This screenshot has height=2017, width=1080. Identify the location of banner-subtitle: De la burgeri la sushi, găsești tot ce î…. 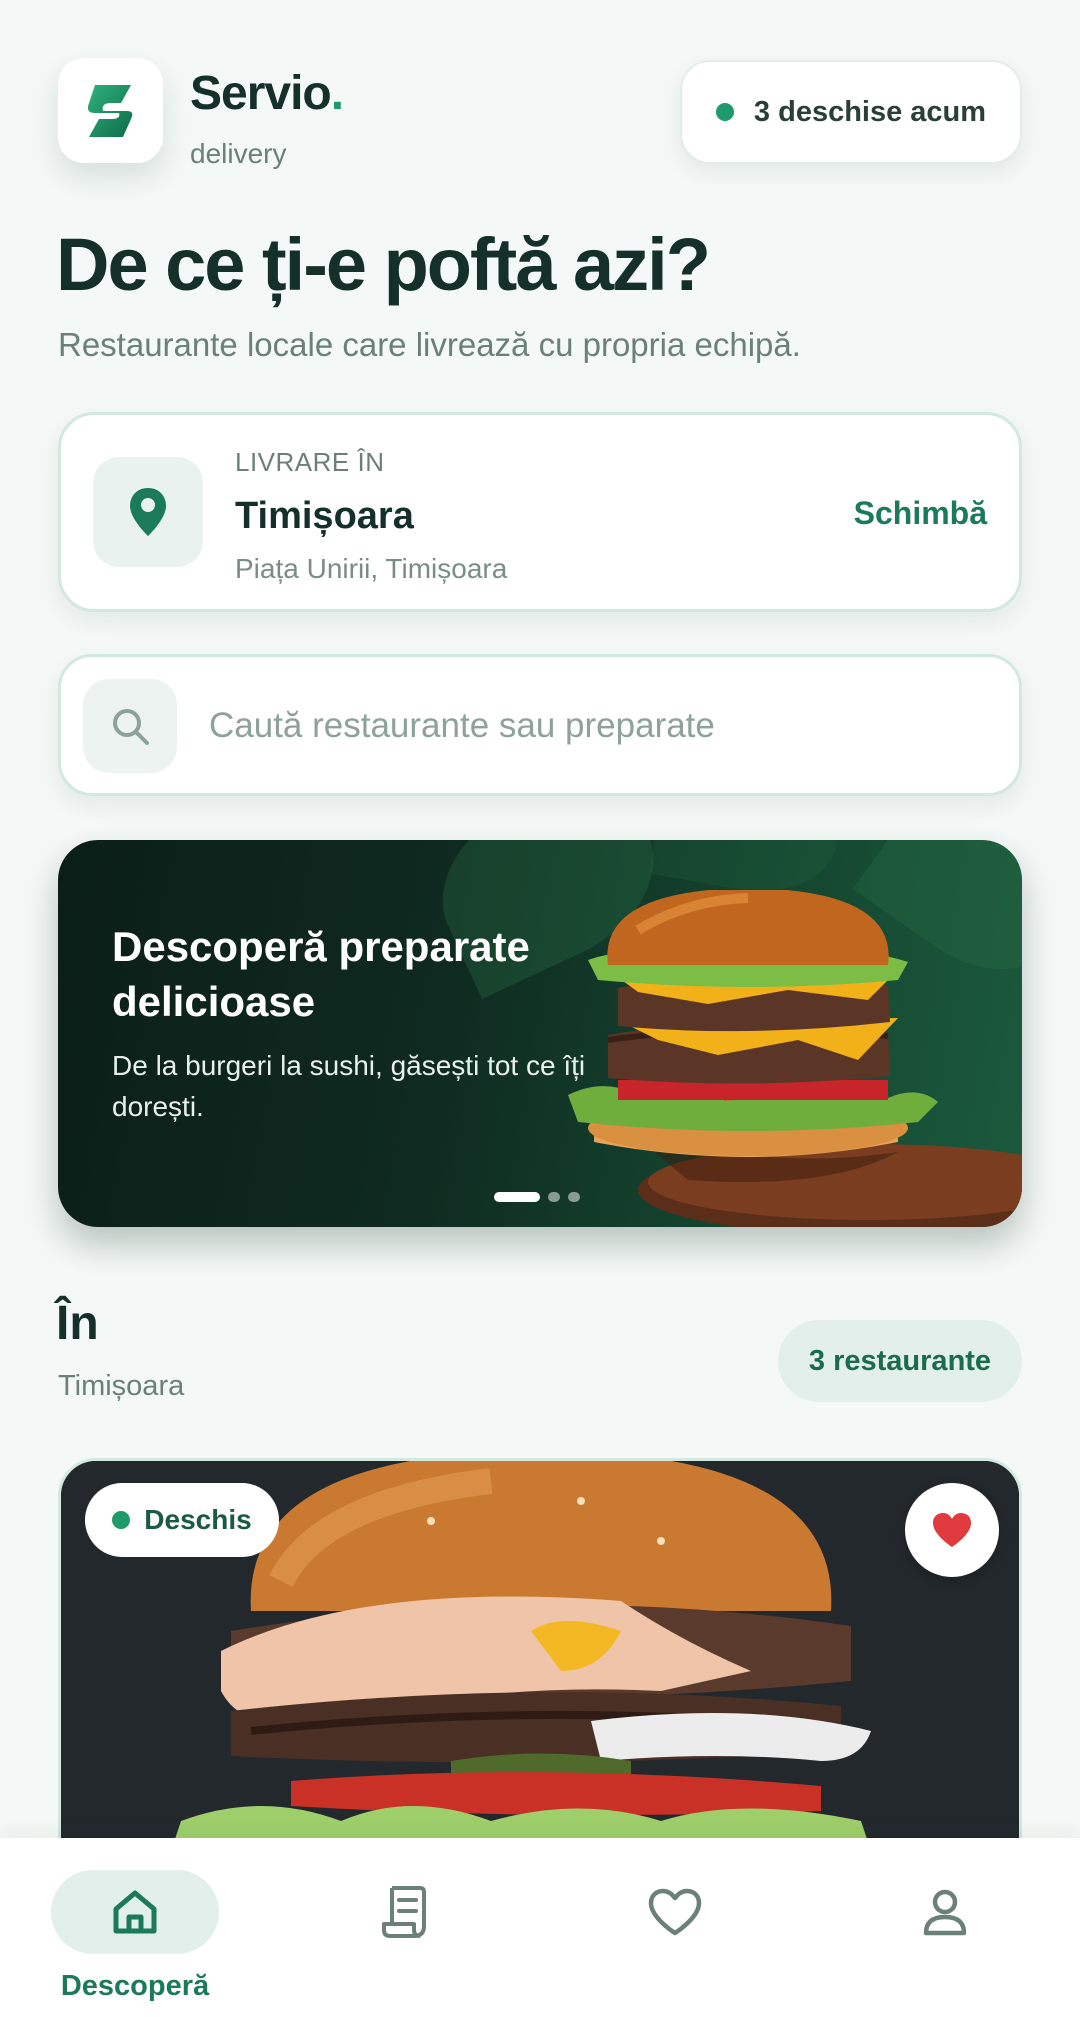
(349, 1086).